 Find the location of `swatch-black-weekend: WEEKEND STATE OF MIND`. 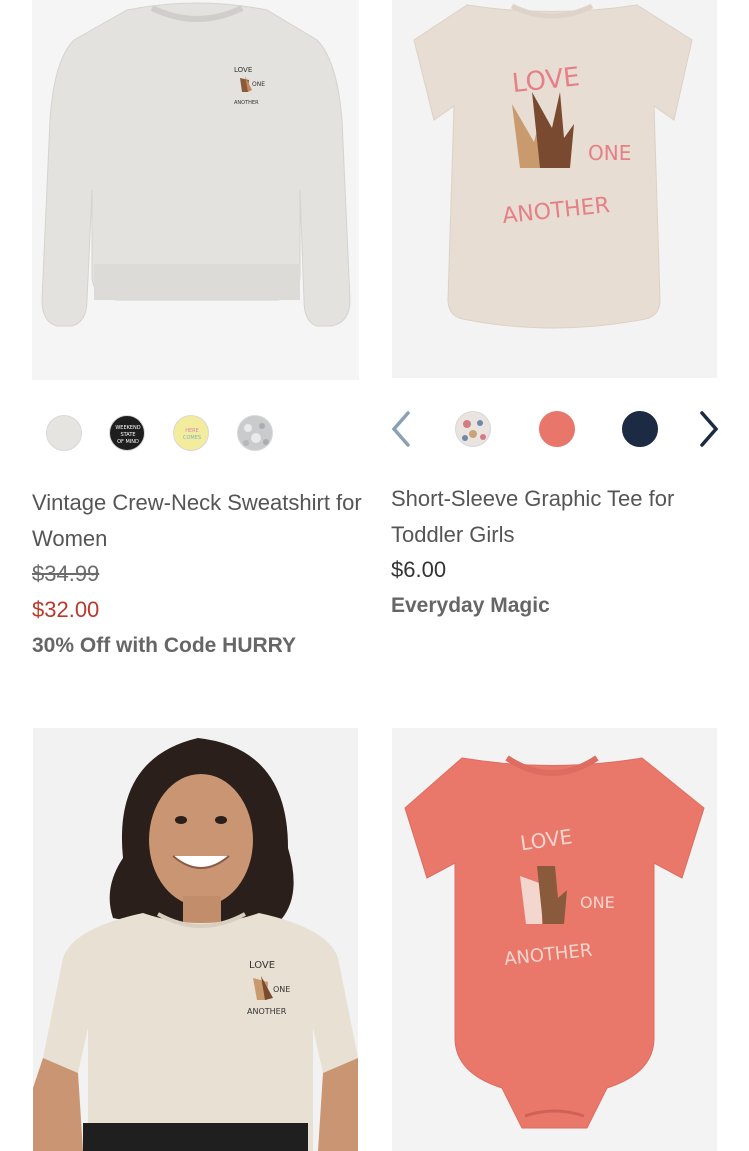

swatch-black-weekend: WEEKEND STATE OF MIND is located at coordinates (127, 433).